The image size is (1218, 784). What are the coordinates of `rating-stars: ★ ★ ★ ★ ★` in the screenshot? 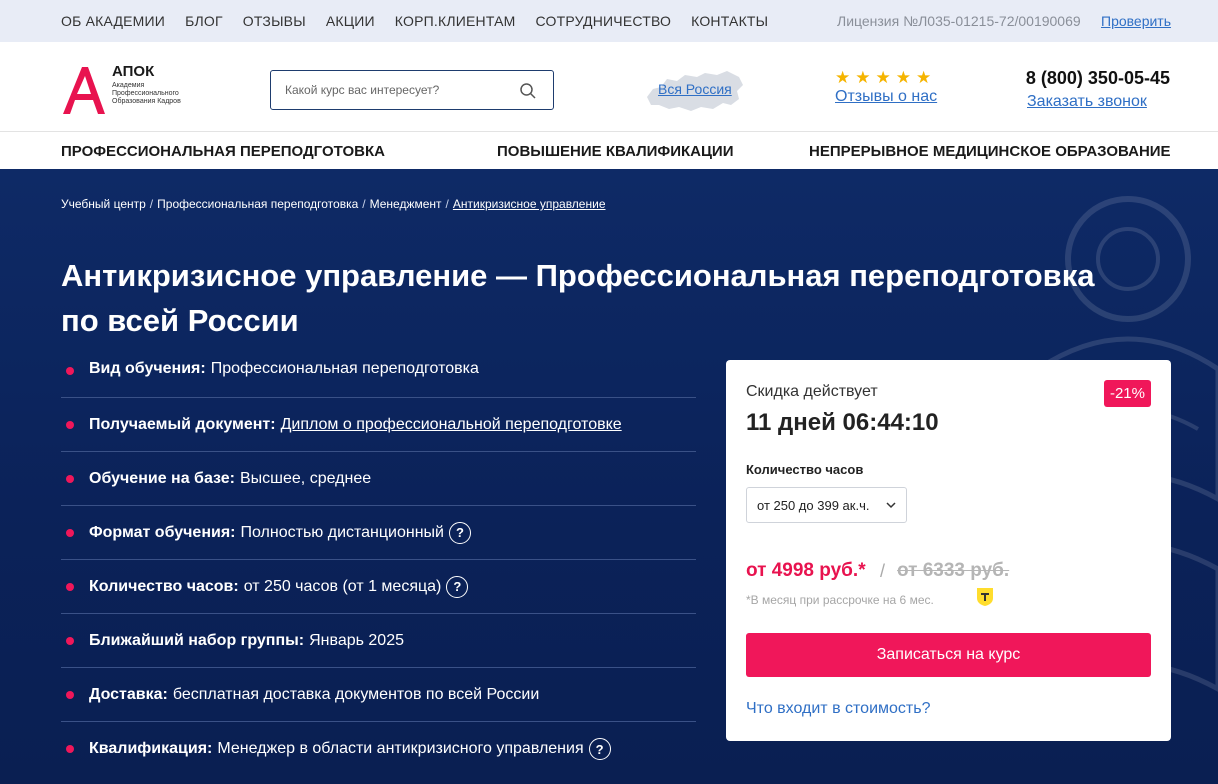 It's located at (883, 77).